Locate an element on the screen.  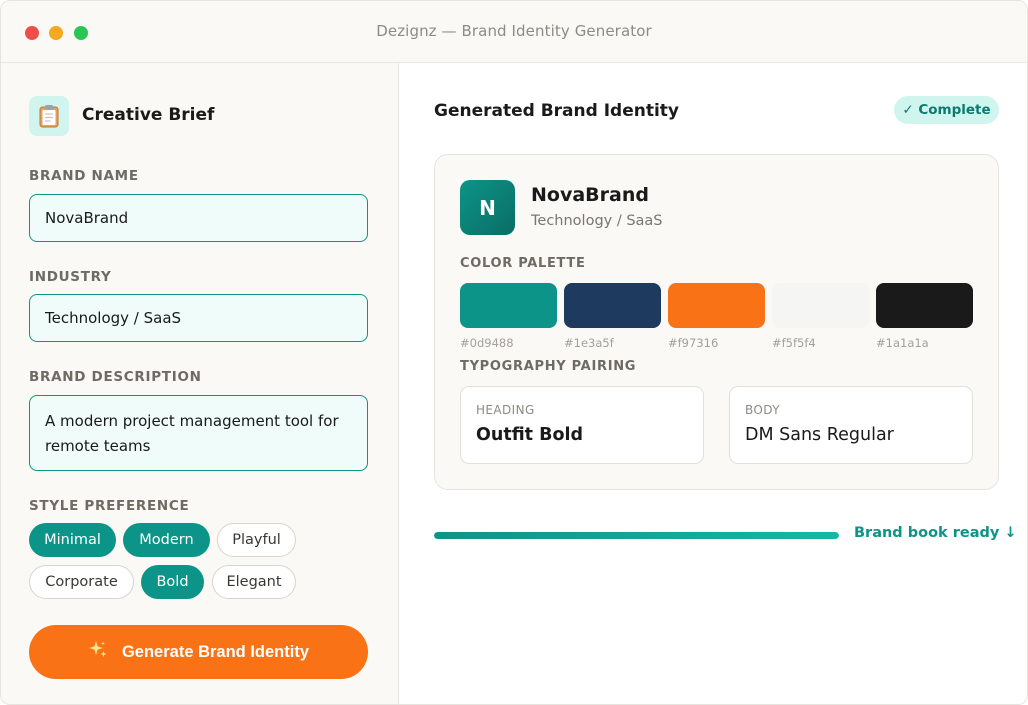
color-hex-label: #f97316 is located at coordinates (693, 343).